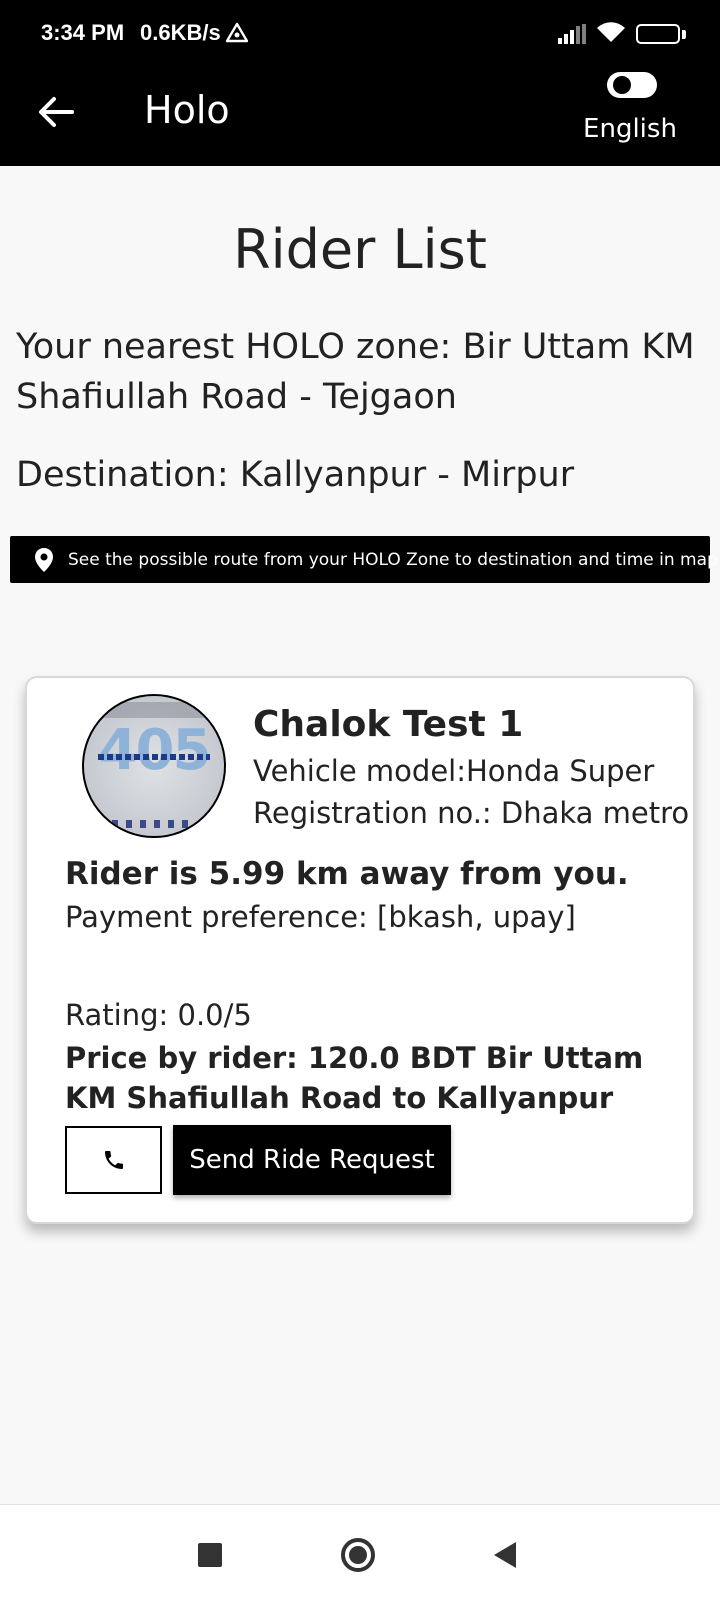  I want to click on battery-tip, so click(684, 34).